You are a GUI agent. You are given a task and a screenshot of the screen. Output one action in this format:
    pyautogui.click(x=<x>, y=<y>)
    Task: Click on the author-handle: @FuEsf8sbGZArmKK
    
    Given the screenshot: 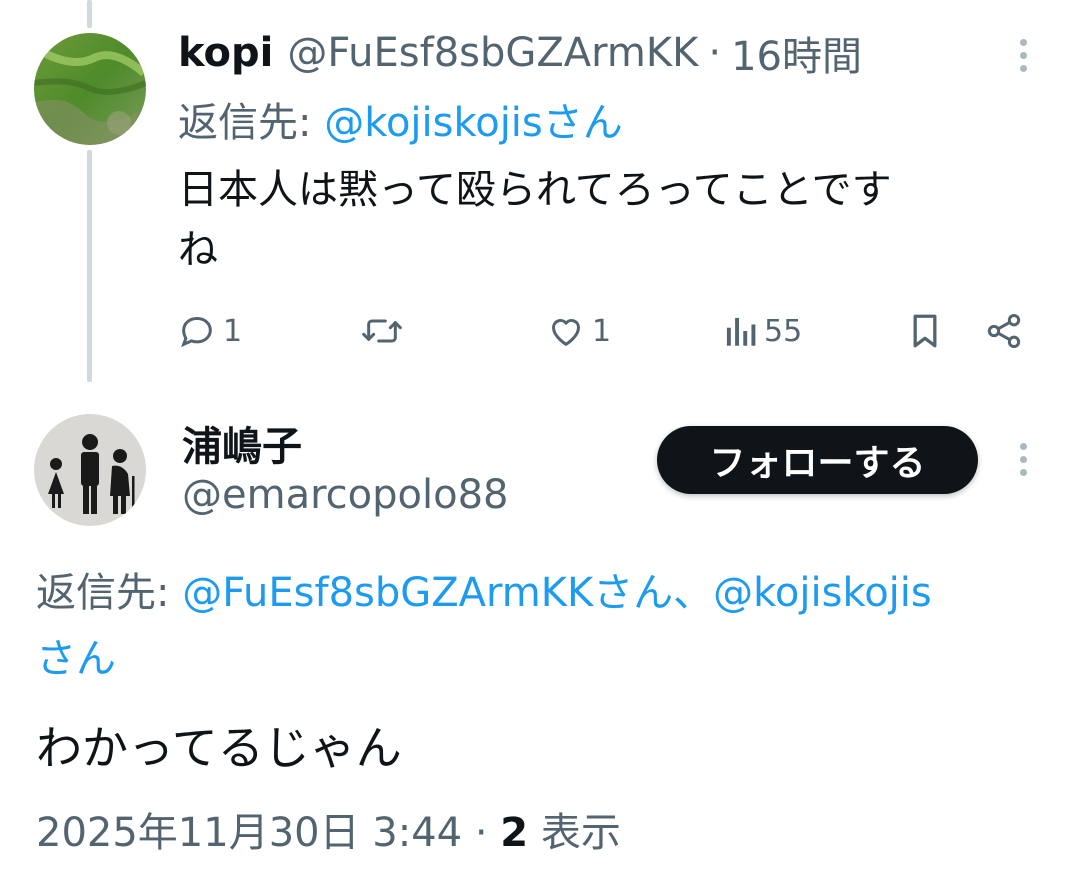 What is the action you would take?
    pyautogui.click(x=492, y=53)
    